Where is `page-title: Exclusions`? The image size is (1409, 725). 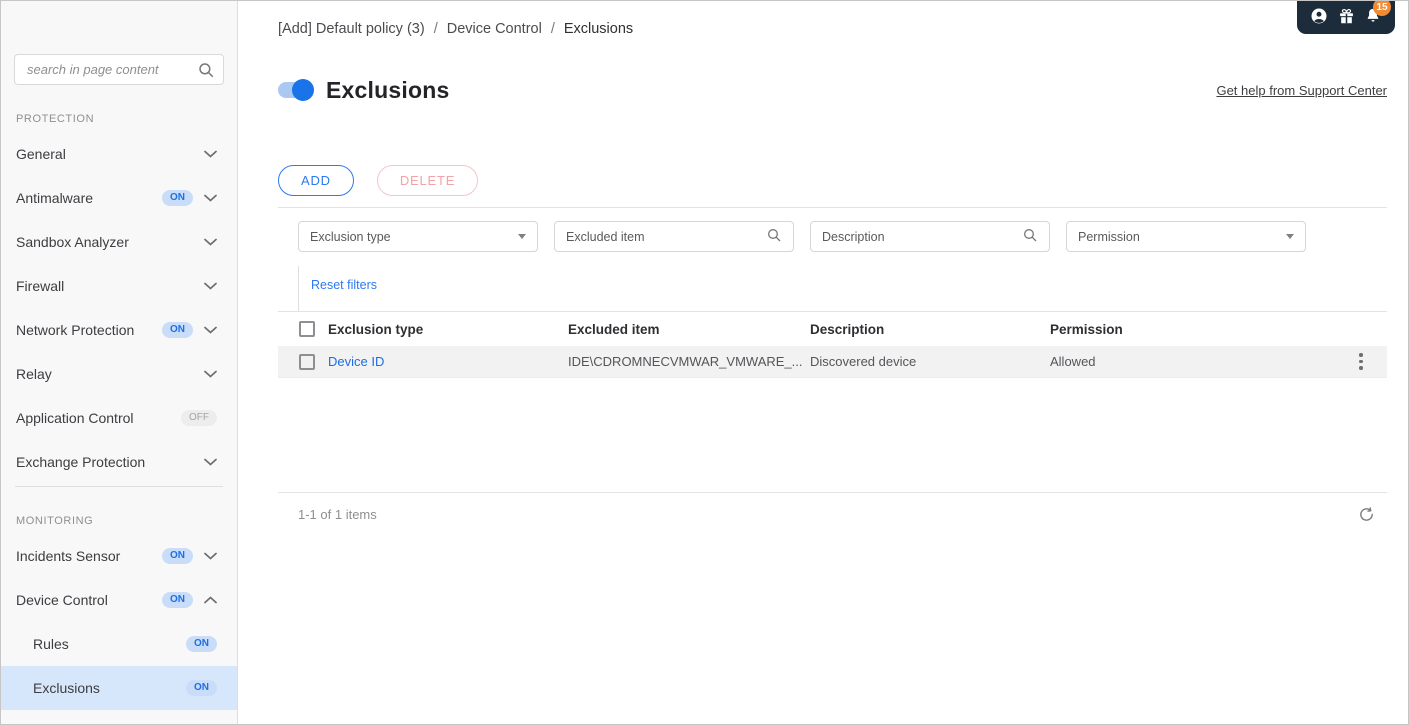 page-title: Exclusions is located at coordinates (388, 89).